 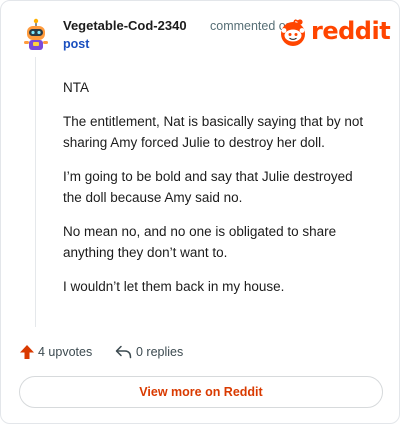 I want to click on reddit-snoo-icon, so click(x=293, y=32).